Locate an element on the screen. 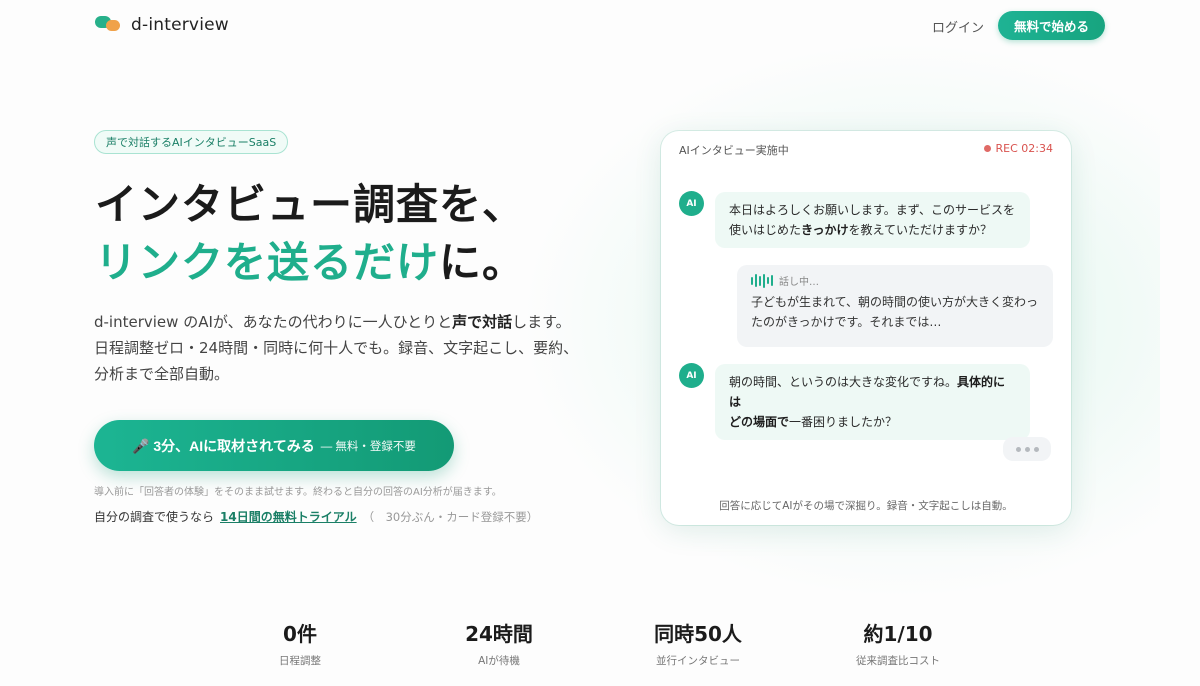  stat-scheduling: 0件 日程調整 is located at coordinates (300, 643).